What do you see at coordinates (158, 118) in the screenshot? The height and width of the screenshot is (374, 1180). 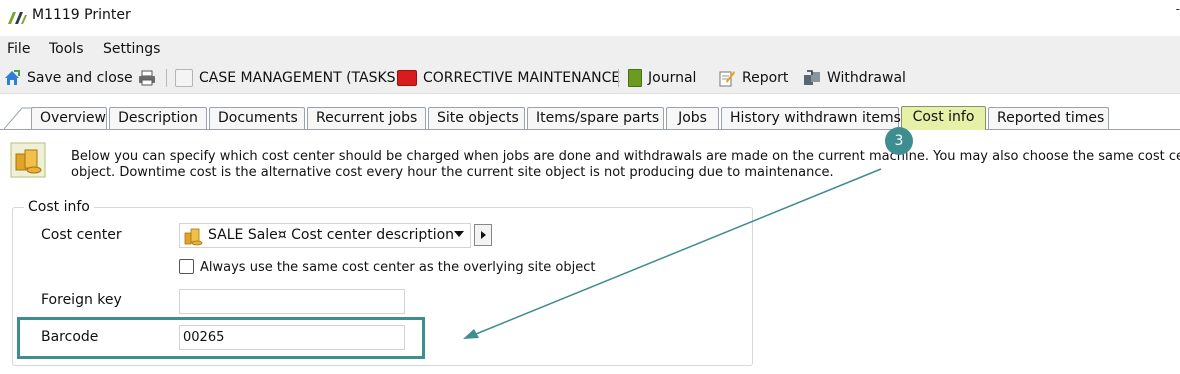 I see `tab-description: Description` at bounding box center [158, 118].